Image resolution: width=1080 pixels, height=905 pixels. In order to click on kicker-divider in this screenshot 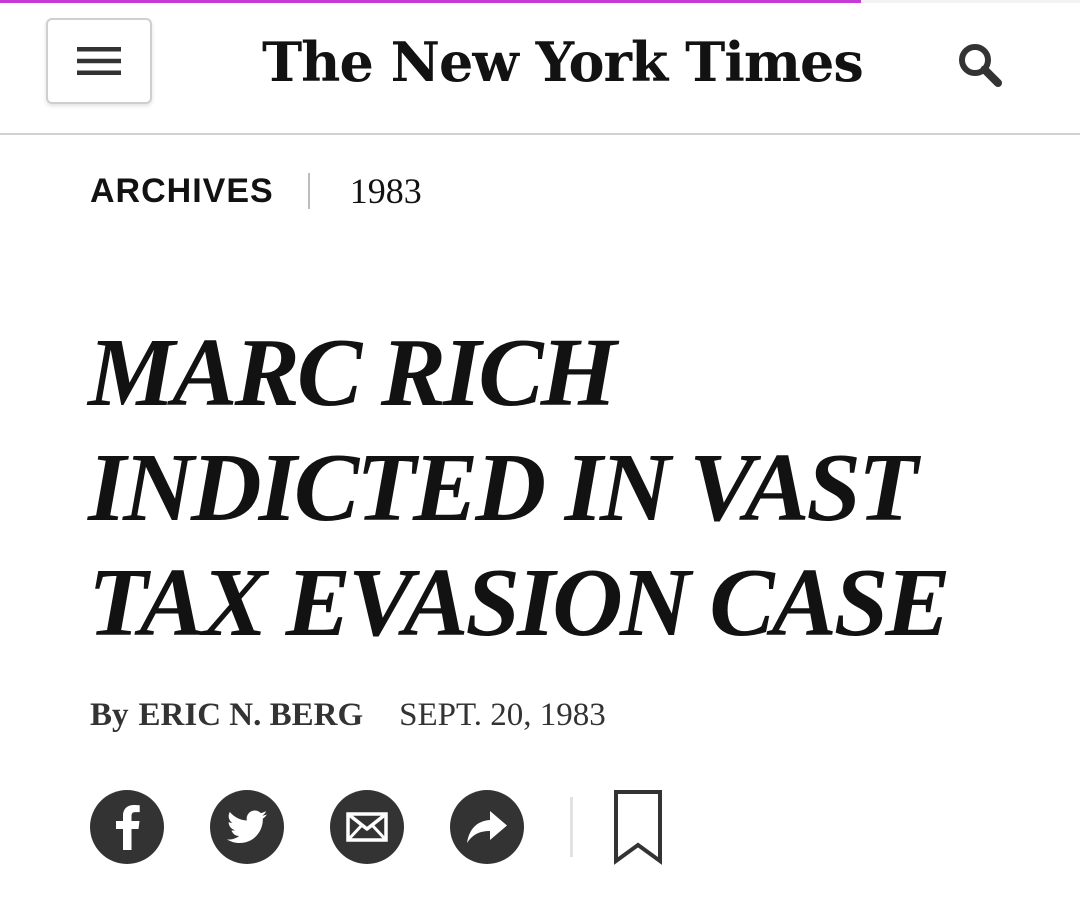, I will do `click(308, 191)`.